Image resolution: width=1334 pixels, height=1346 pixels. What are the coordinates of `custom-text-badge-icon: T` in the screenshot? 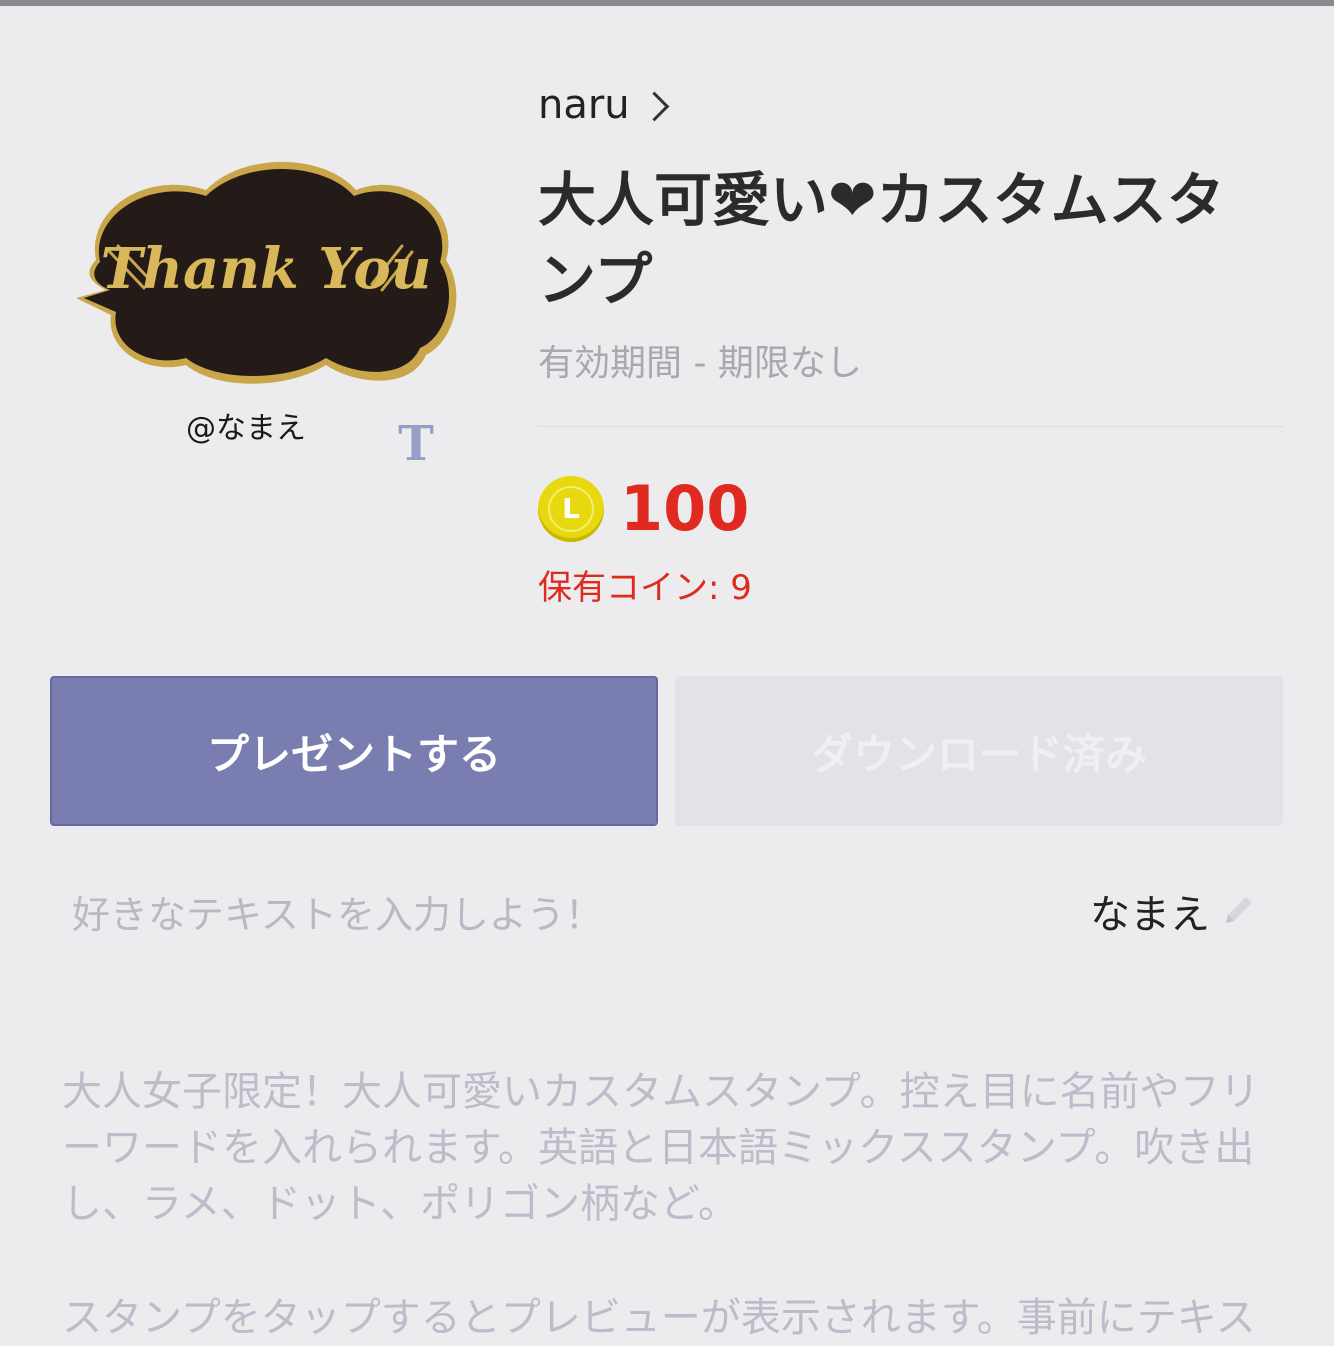 It's located at (416, 444).